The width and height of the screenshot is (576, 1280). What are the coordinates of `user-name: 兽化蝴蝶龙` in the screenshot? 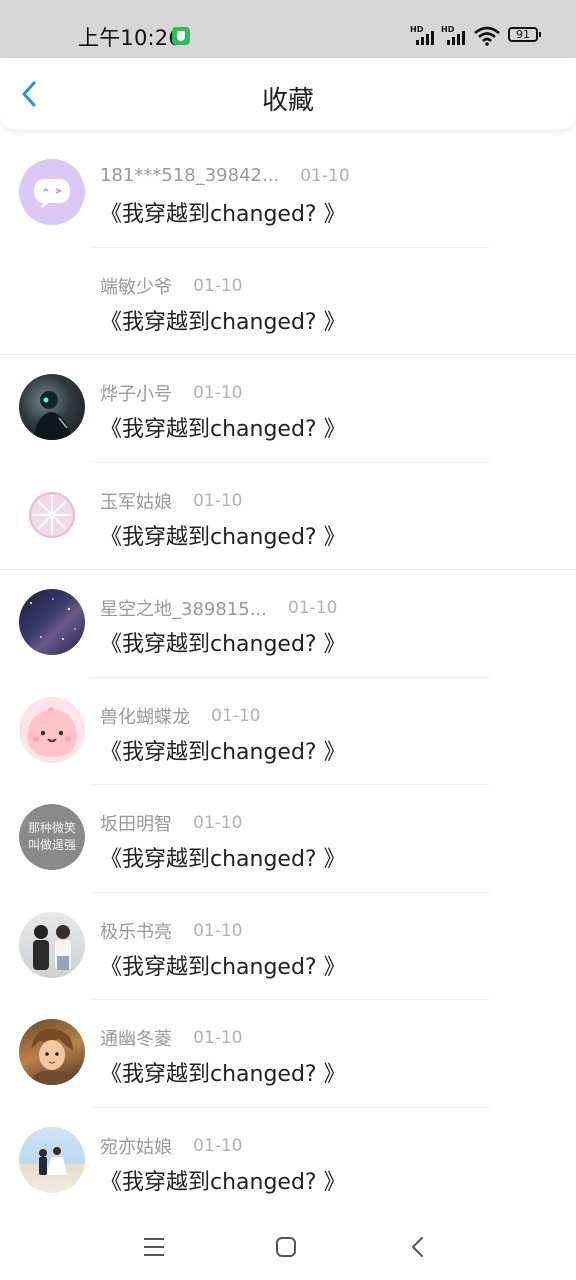 It's located at (145, 717).